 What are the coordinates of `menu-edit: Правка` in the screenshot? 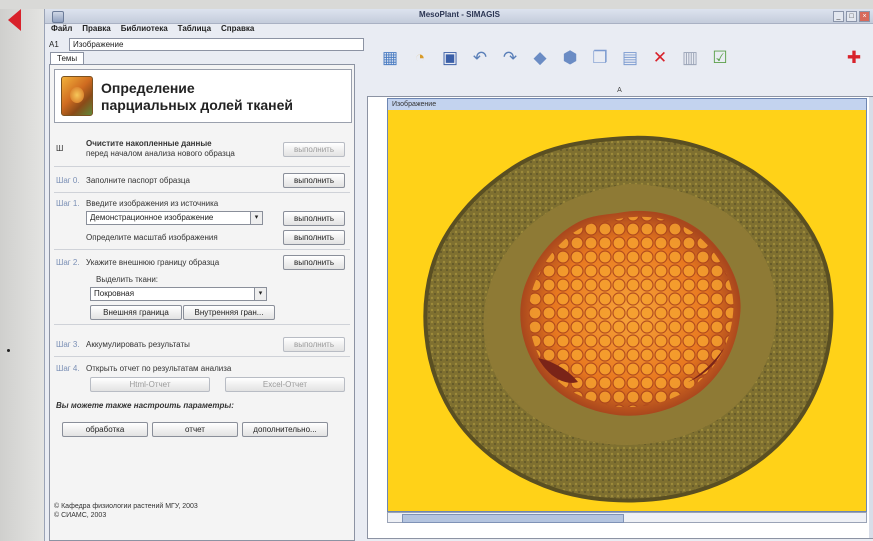 It's located at (96, 30).